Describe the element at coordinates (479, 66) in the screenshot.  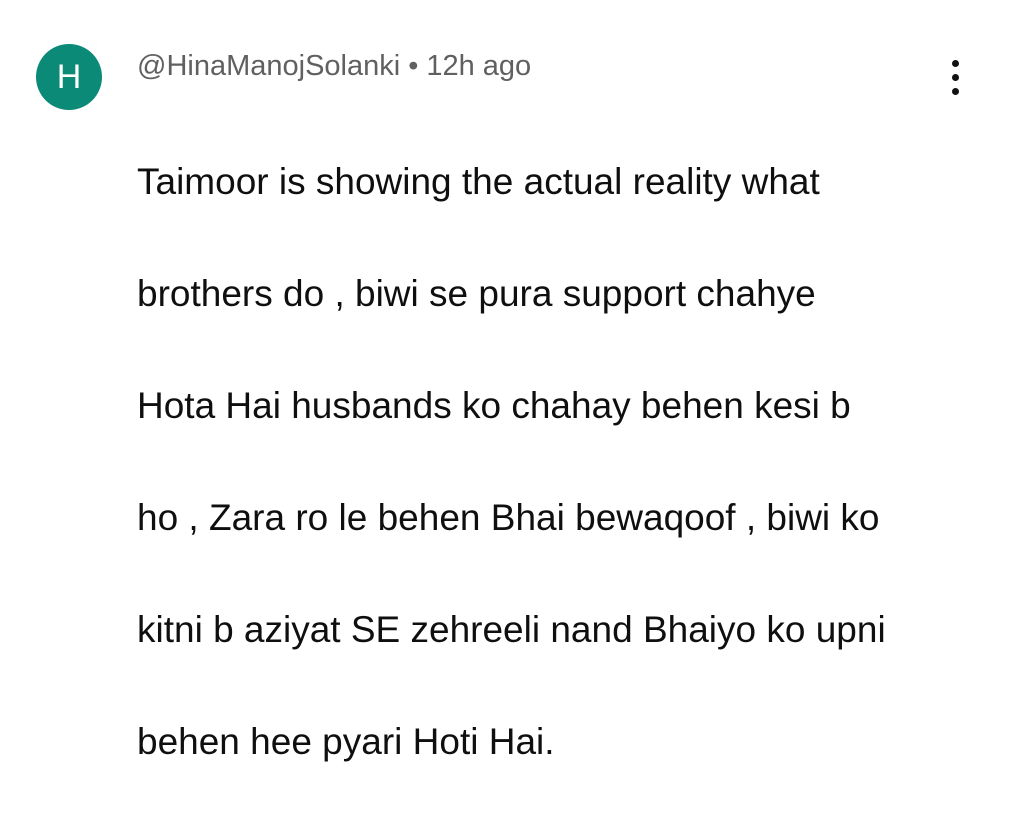
I see `comment-timestamp: 12h ago` at that location.